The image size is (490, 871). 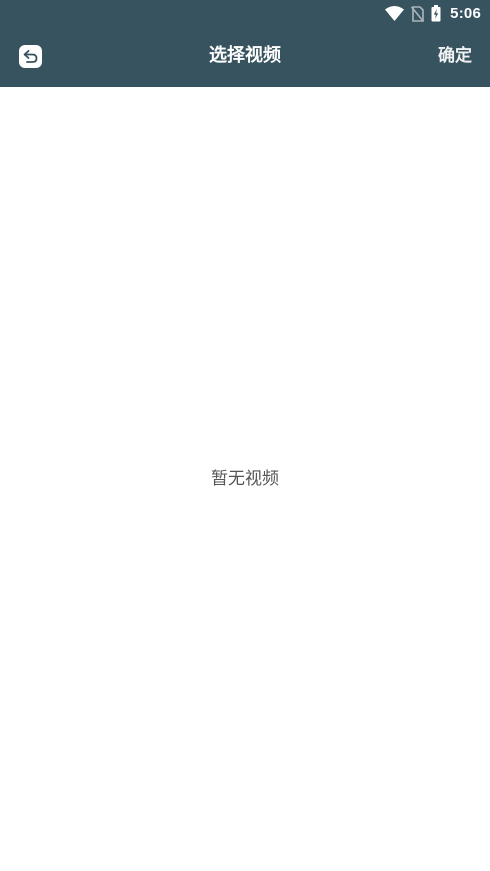 I want to click on no-sim-icon, so click(x=418, y=13).